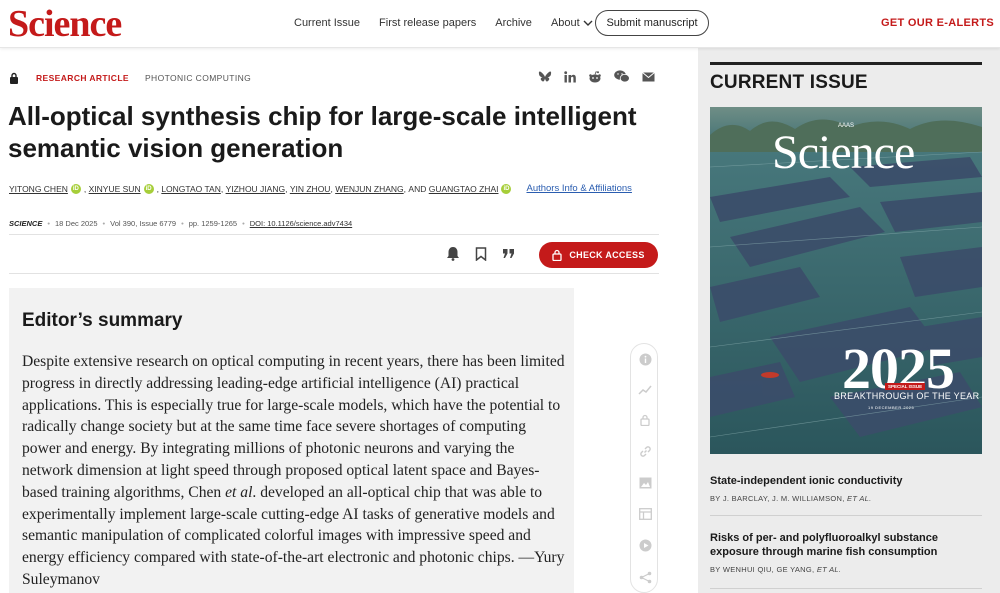 The width and height of the screenshot is (1000, 593). Describe the element at coordinates (907, 396) in the screenshot. I see `cover-breakthrough-label: BREAKTHROUGH OF THE YEAR` at that location.